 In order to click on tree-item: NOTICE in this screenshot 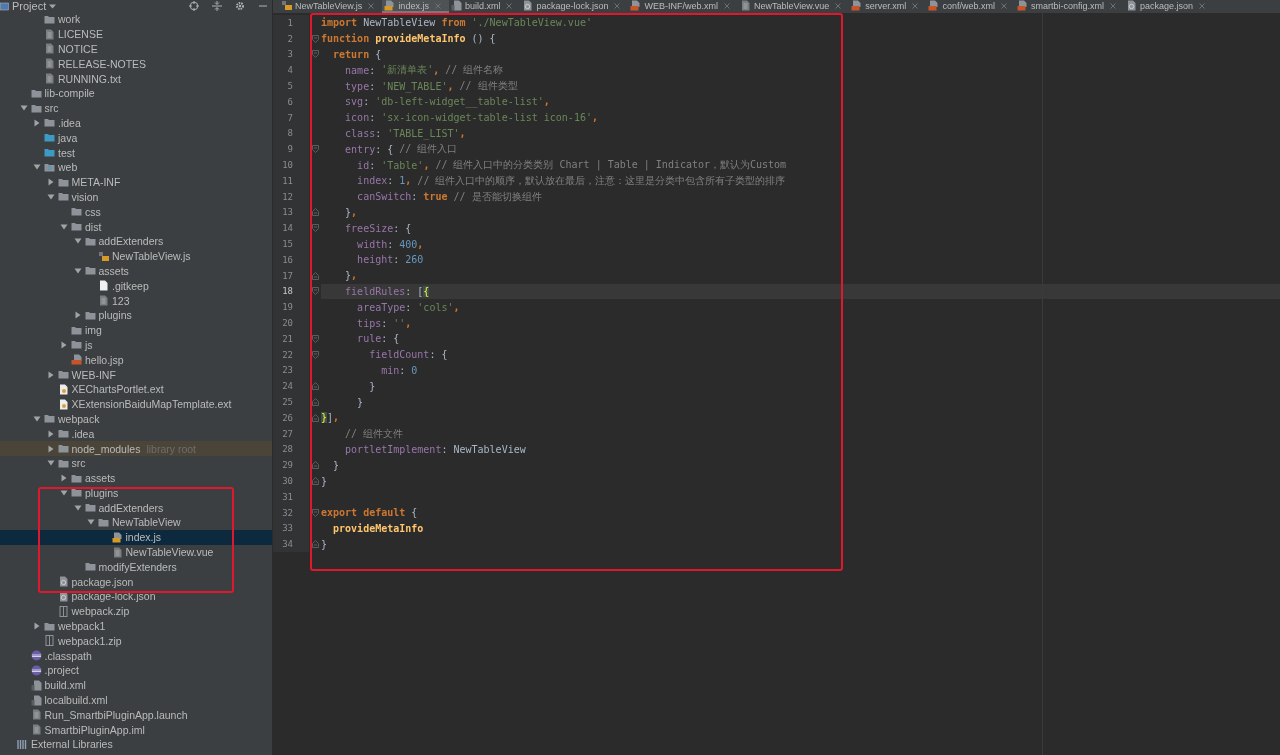, I will do `click(136, 49)`.